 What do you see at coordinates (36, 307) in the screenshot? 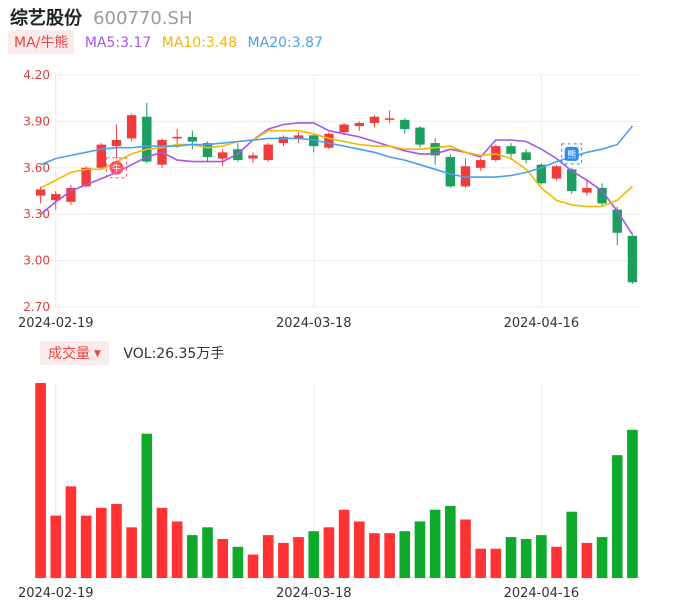
I see `y-tick-label: 2.70` at bounding box center [36, 307].